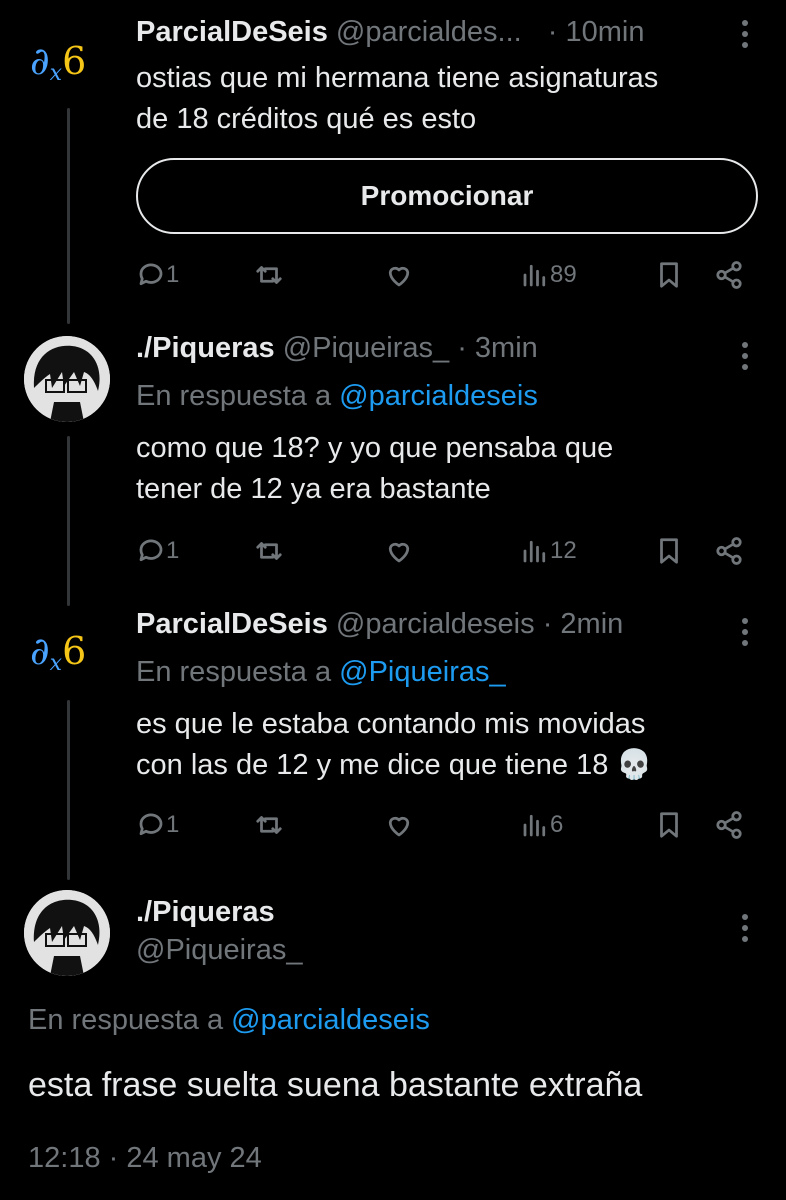 Image resolution: width=786 pixels, height=1200 pixels. I want to click on tweet-text-line: es que le estaba contando mis movidas, so click(391, 724).